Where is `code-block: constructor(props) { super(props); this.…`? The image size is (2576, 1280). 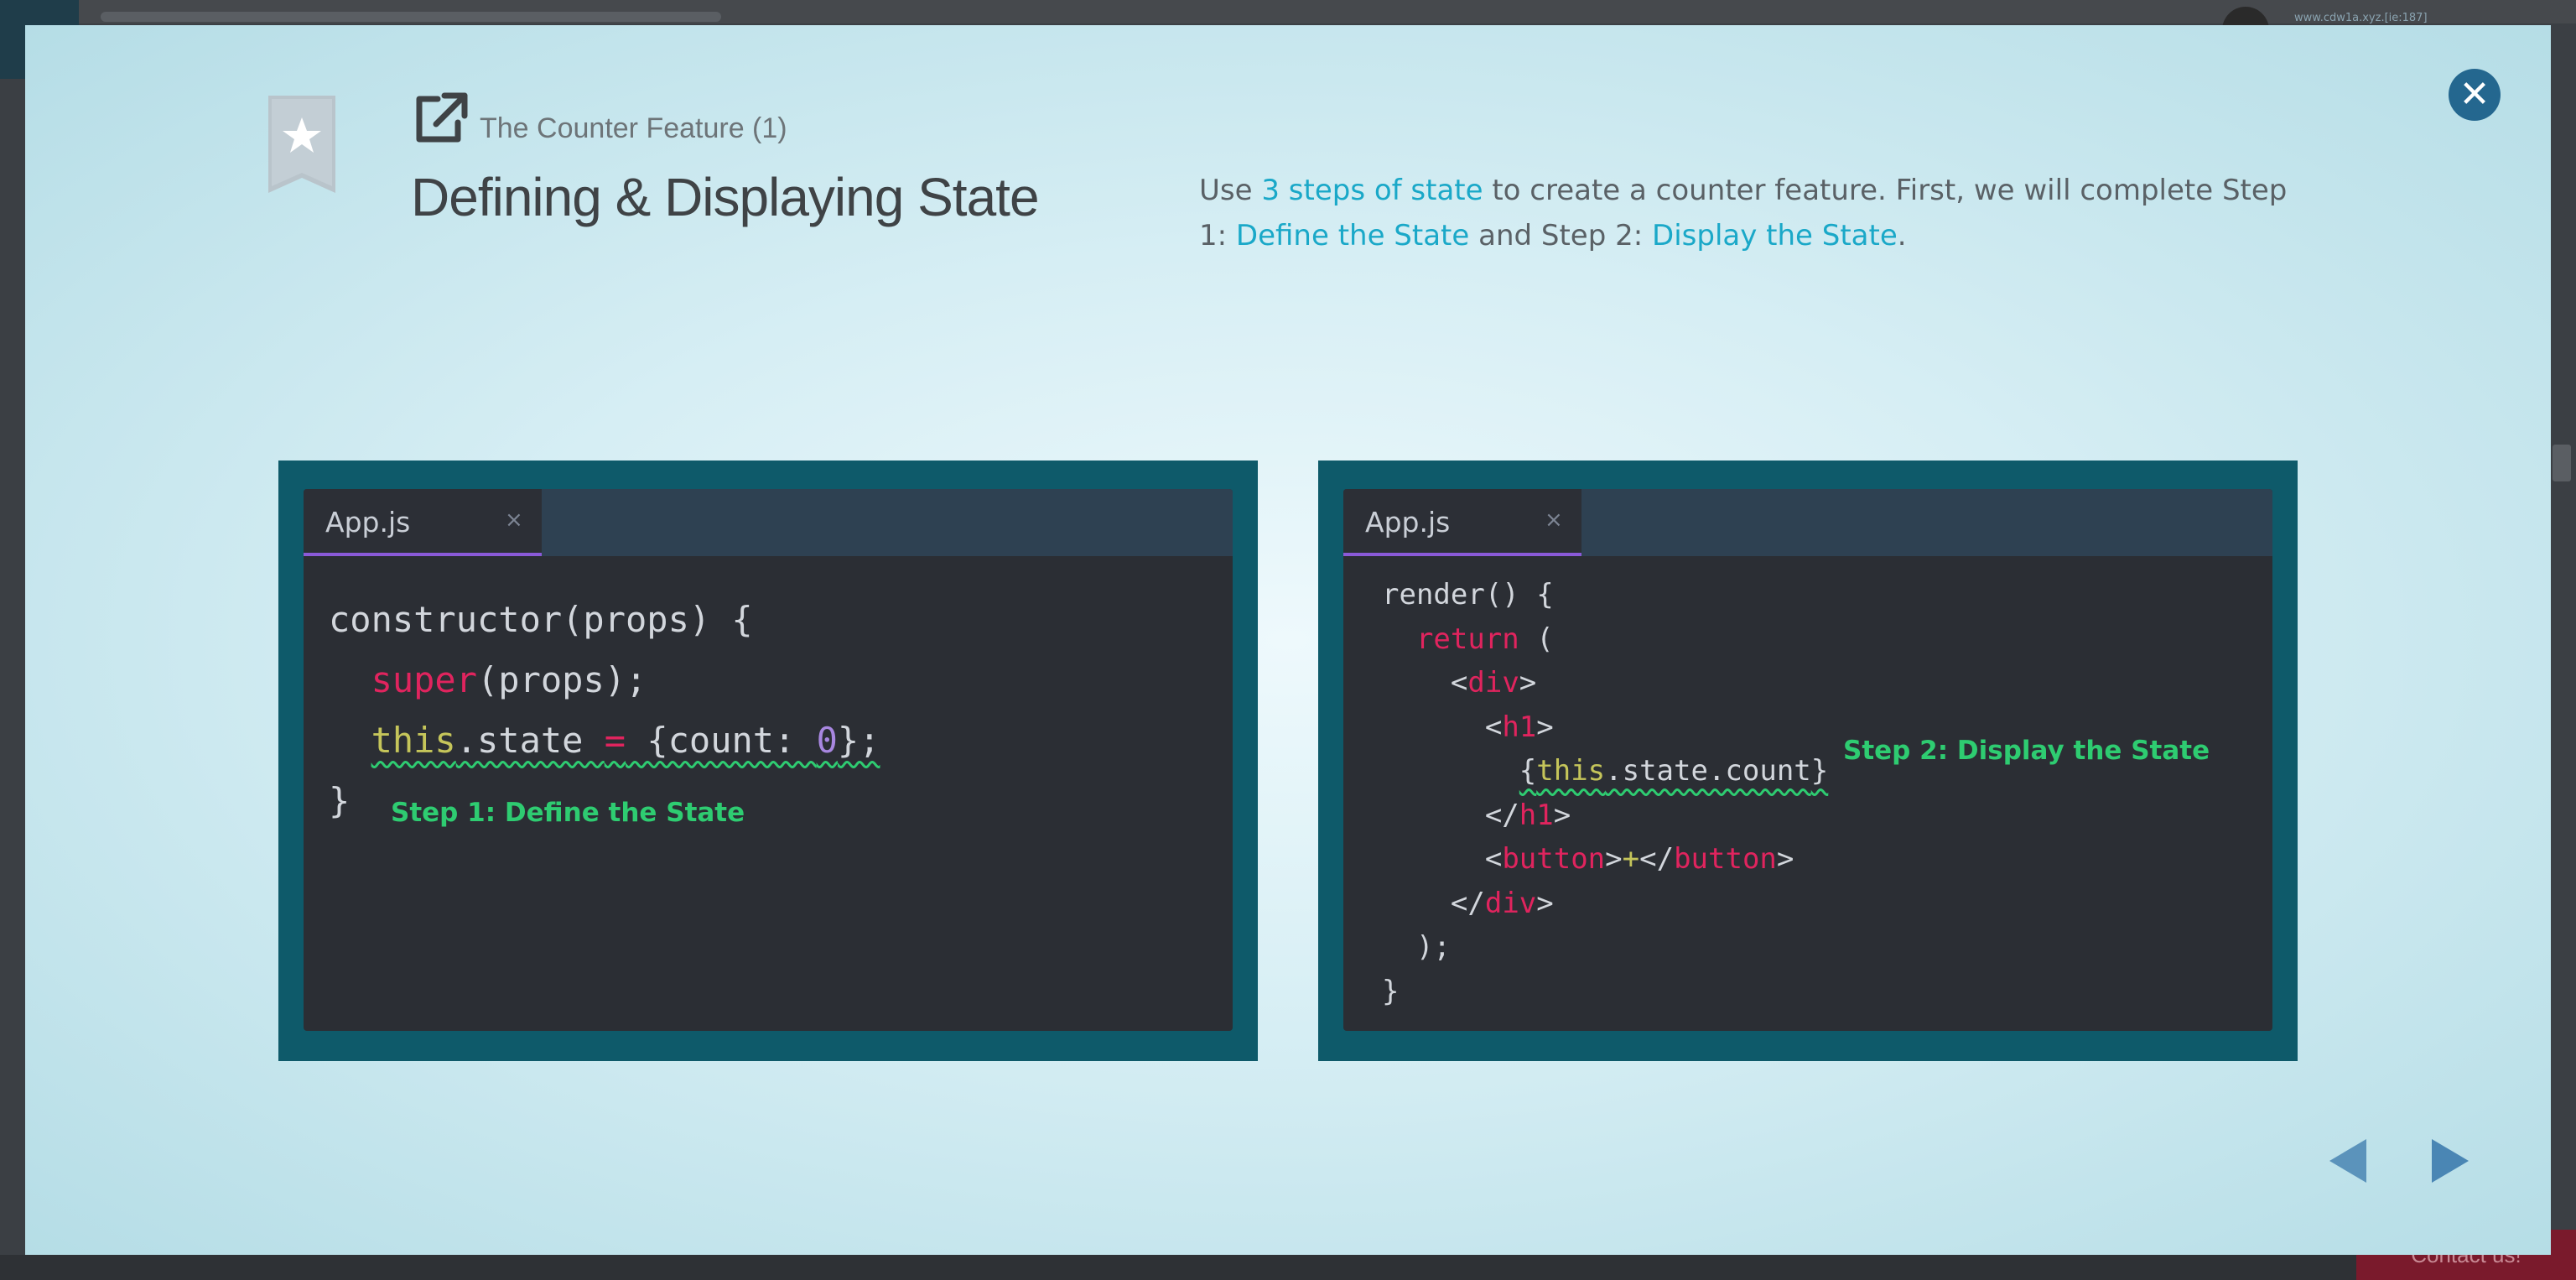 code-block: constructor(props) { super(props); this.… is located at coordinates (604, 710).